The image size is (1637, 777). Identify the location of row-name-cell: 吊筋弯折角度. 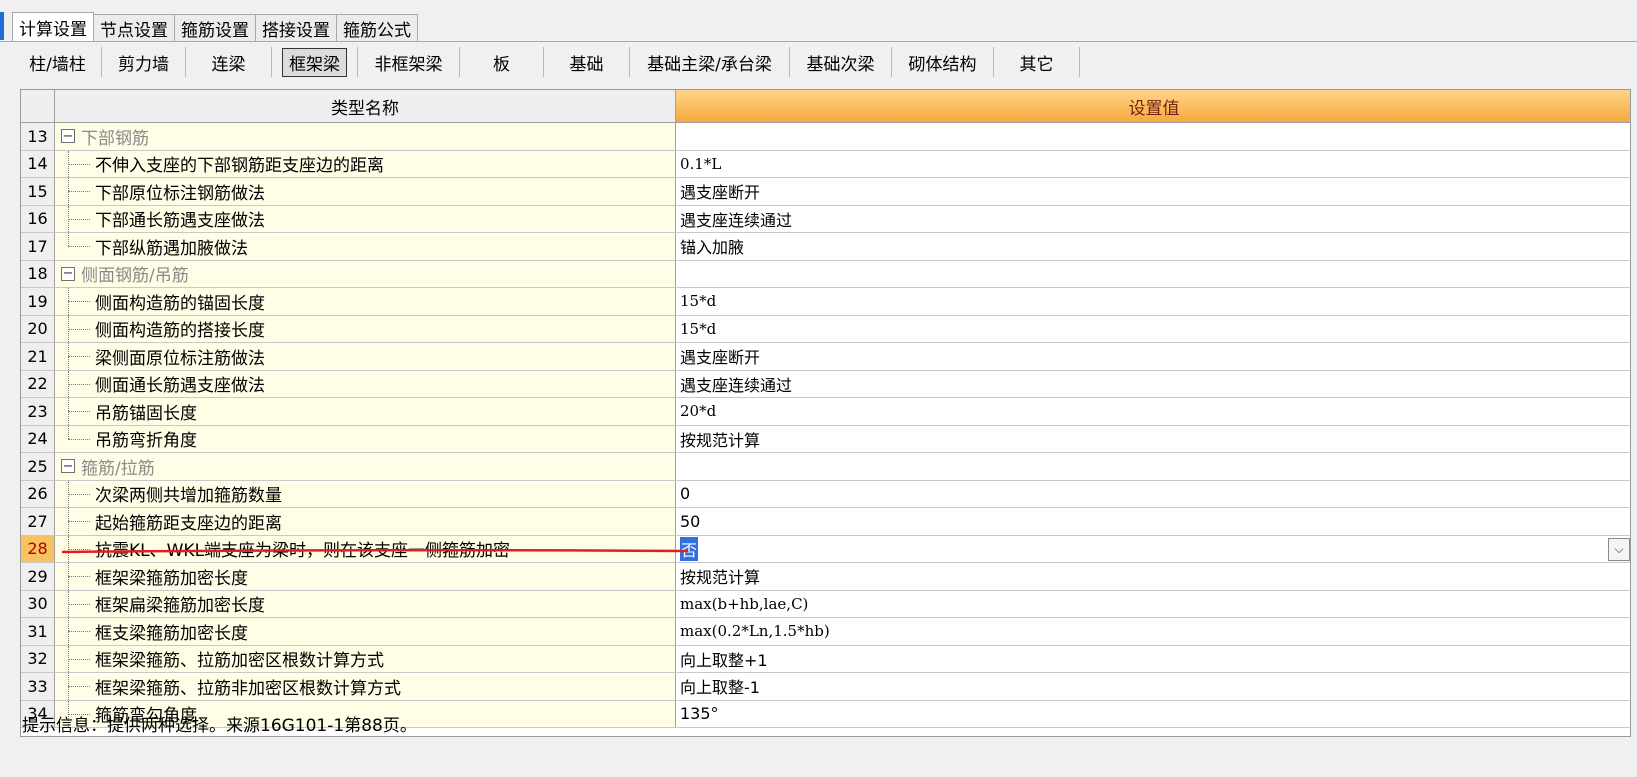
(365, 438).